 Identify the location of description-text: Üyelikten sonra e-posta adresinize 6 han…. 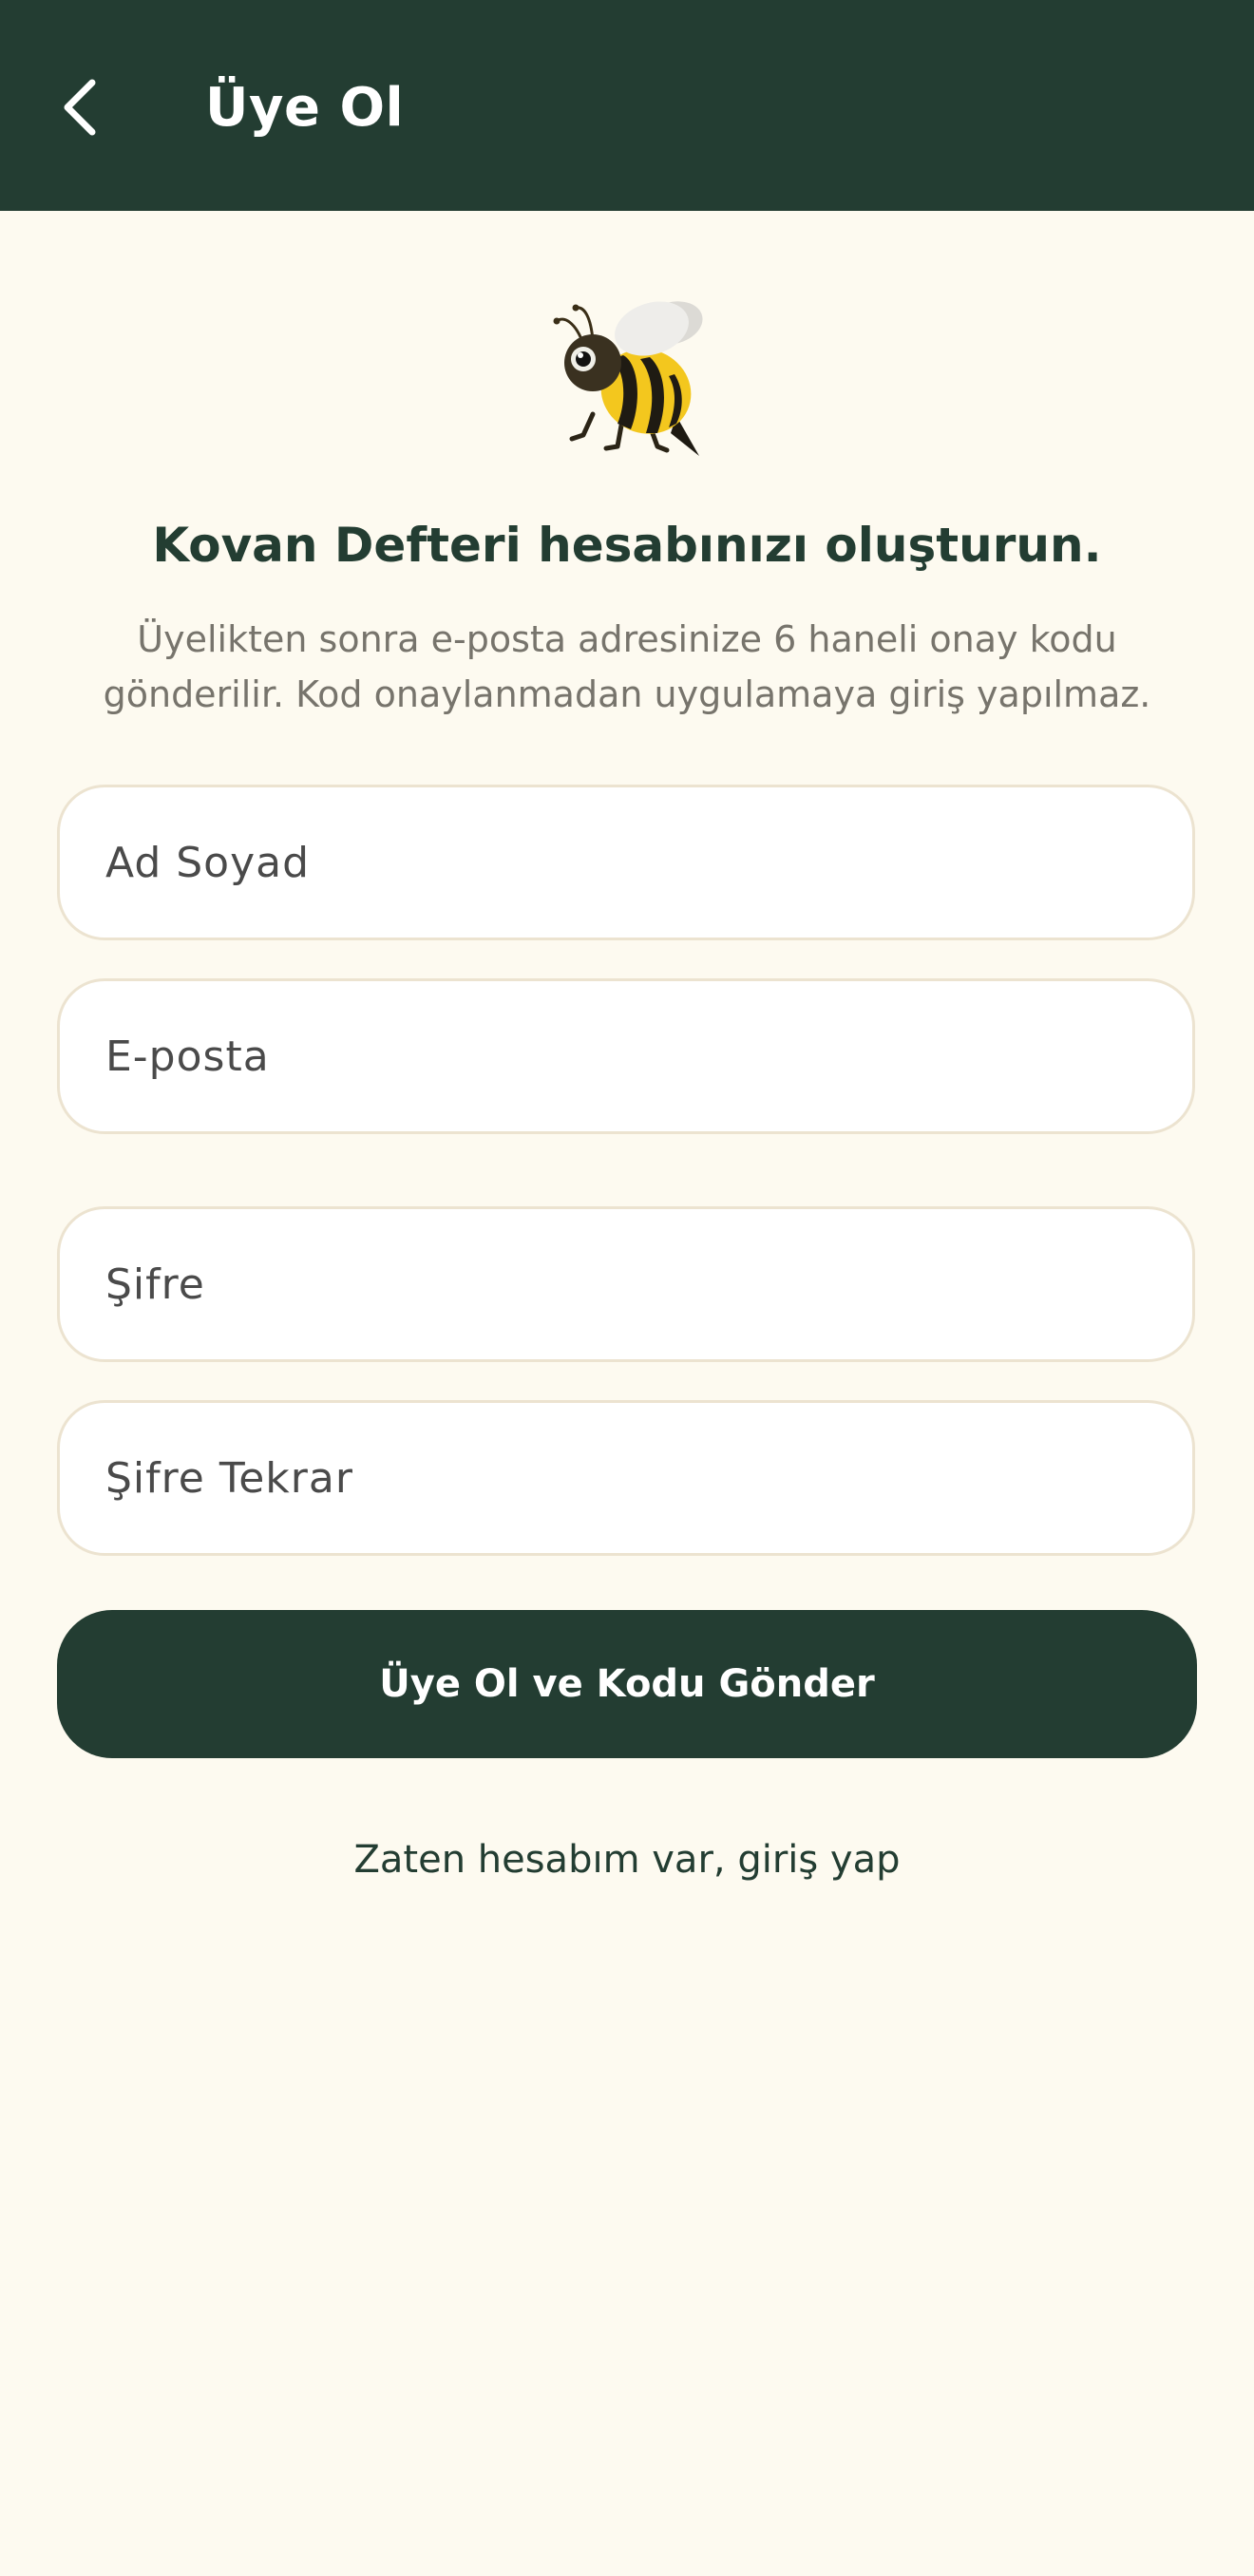
(627, 666).